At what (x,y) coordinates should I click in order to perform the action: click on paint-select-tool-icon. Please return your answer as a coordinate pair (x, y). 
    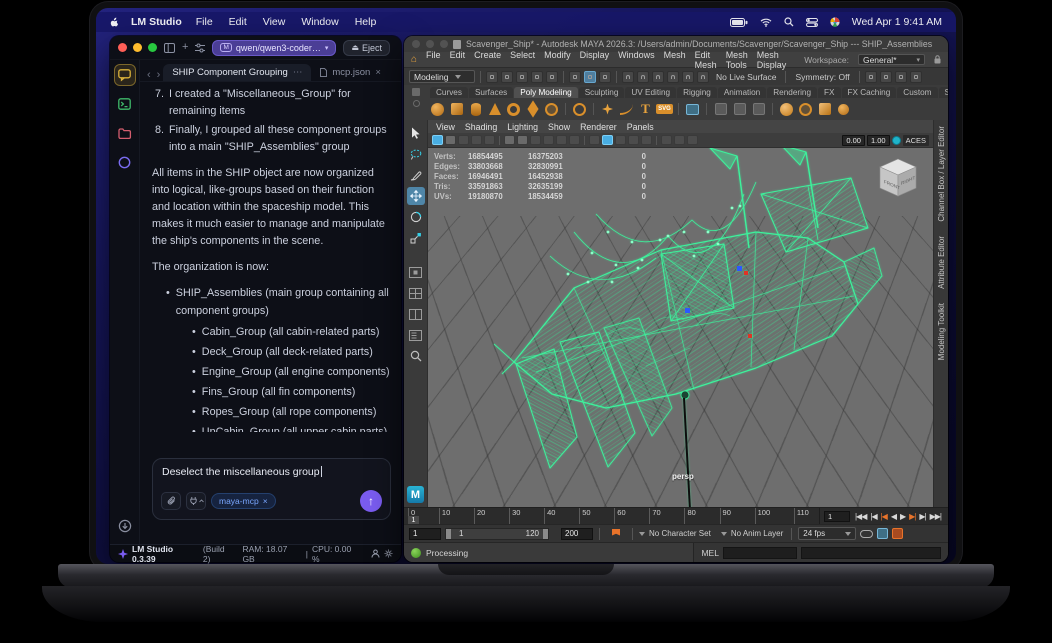
    Looking at the image, I should click on (416, 175).